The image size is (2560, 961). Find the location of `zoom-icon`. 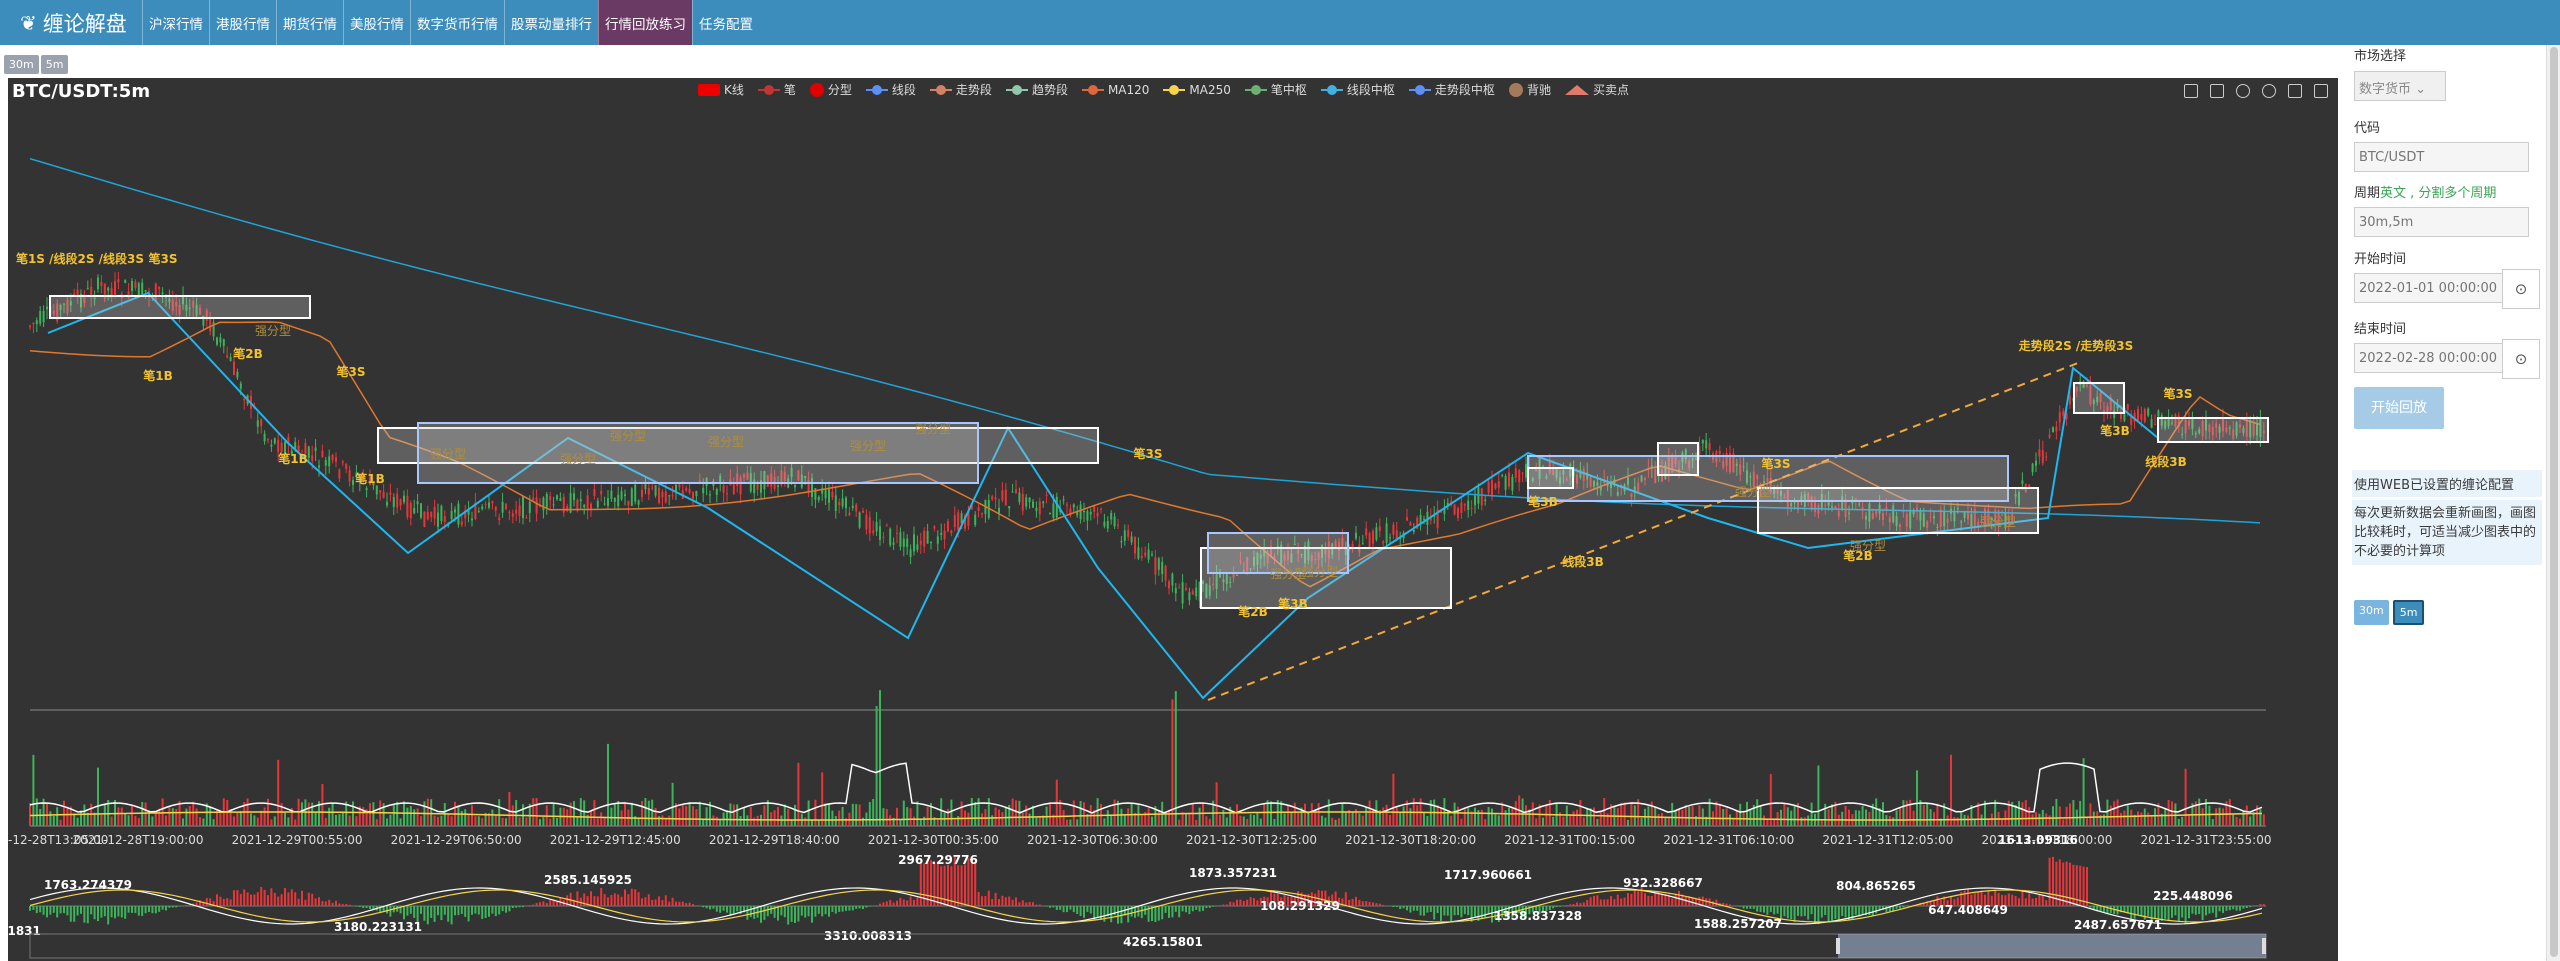

zoom-icon is located at coordinates (2191, 91).